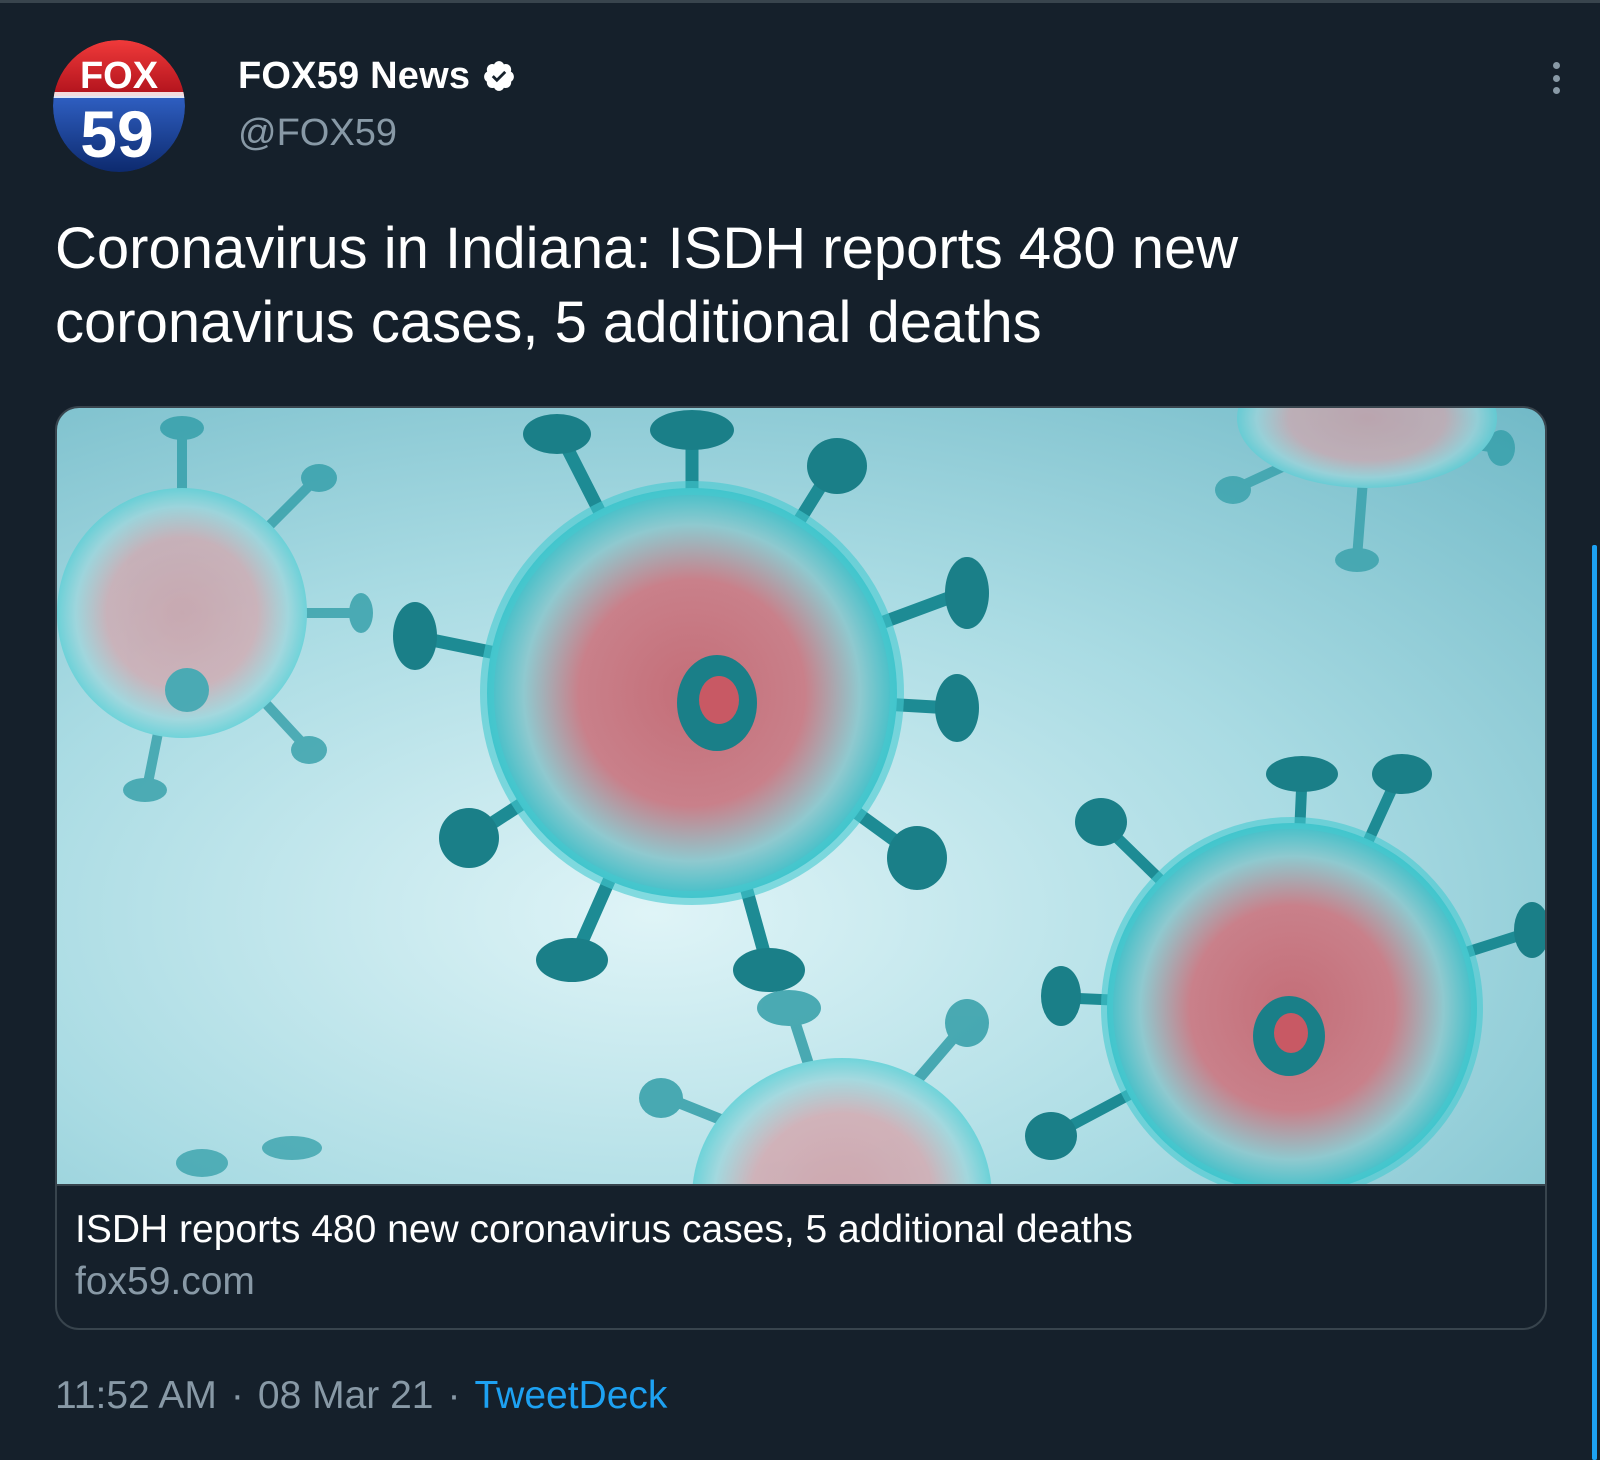 Image resolution: width=1600 pixels, height=1460 pixels. Describe the element at coordinates (377, 133) in the screenshot. I see `handle: @FOX59` at that location.